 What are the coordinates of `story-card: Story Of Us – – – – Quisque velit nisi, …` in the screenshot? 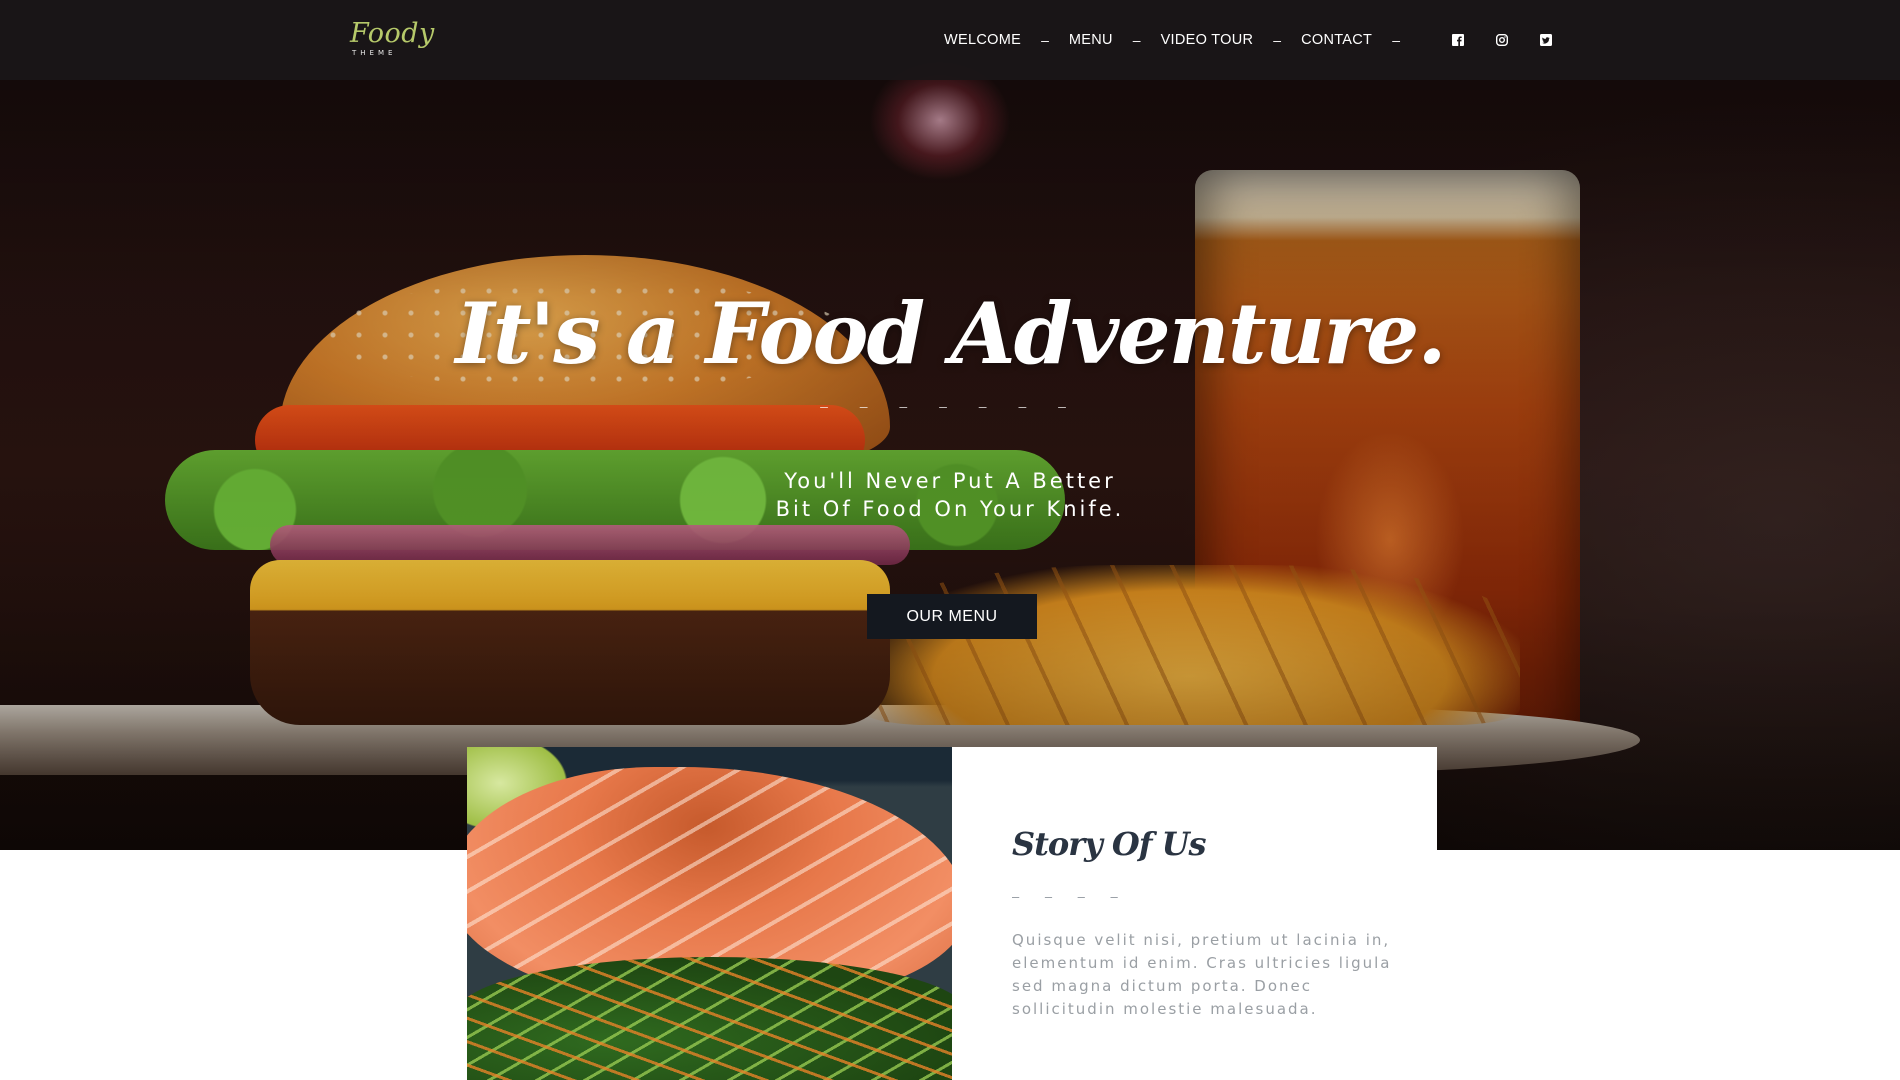 It's located at (1194, 913).